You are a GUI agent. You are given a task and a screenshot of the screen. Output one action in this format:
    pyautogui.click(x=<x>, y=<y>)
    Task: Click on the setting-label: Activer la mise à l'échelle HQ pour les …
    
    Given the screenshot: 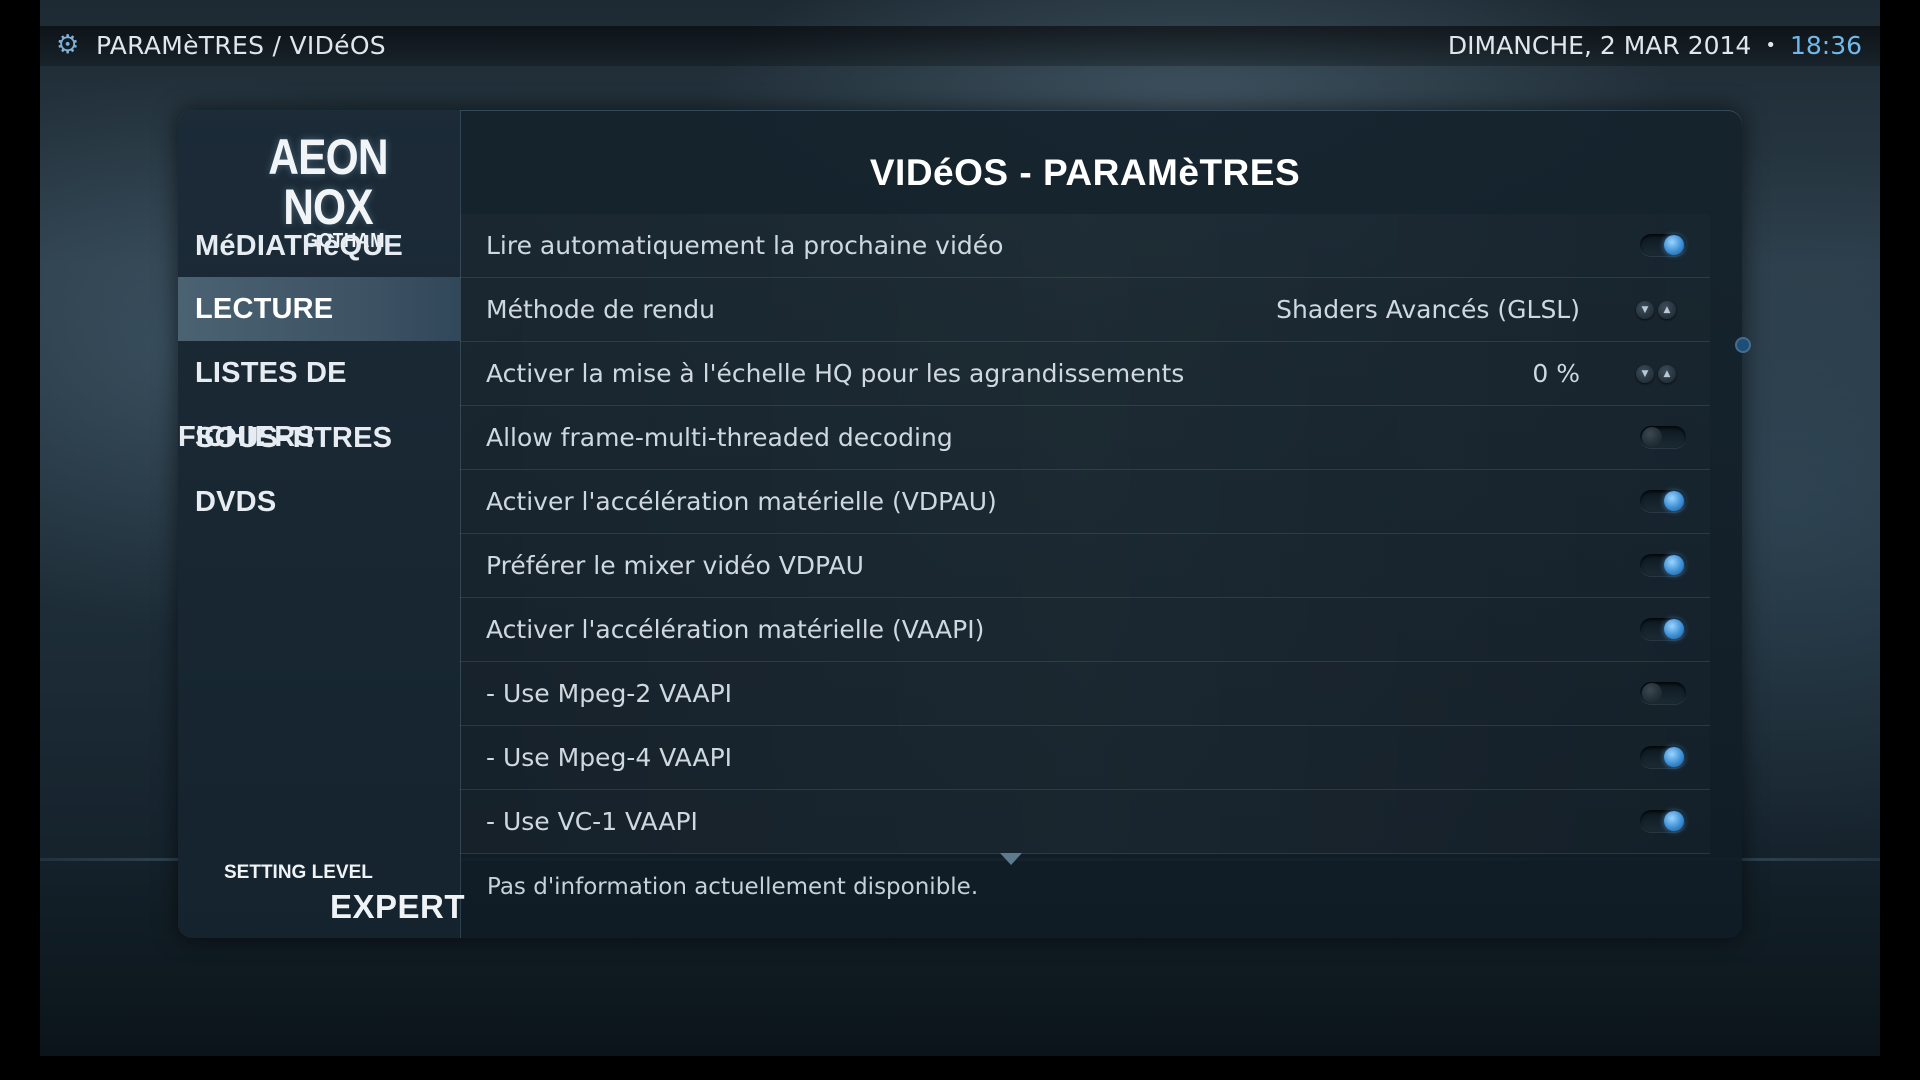 What is the action you would take?
    pyautogui.click(x=835, y=373)
    